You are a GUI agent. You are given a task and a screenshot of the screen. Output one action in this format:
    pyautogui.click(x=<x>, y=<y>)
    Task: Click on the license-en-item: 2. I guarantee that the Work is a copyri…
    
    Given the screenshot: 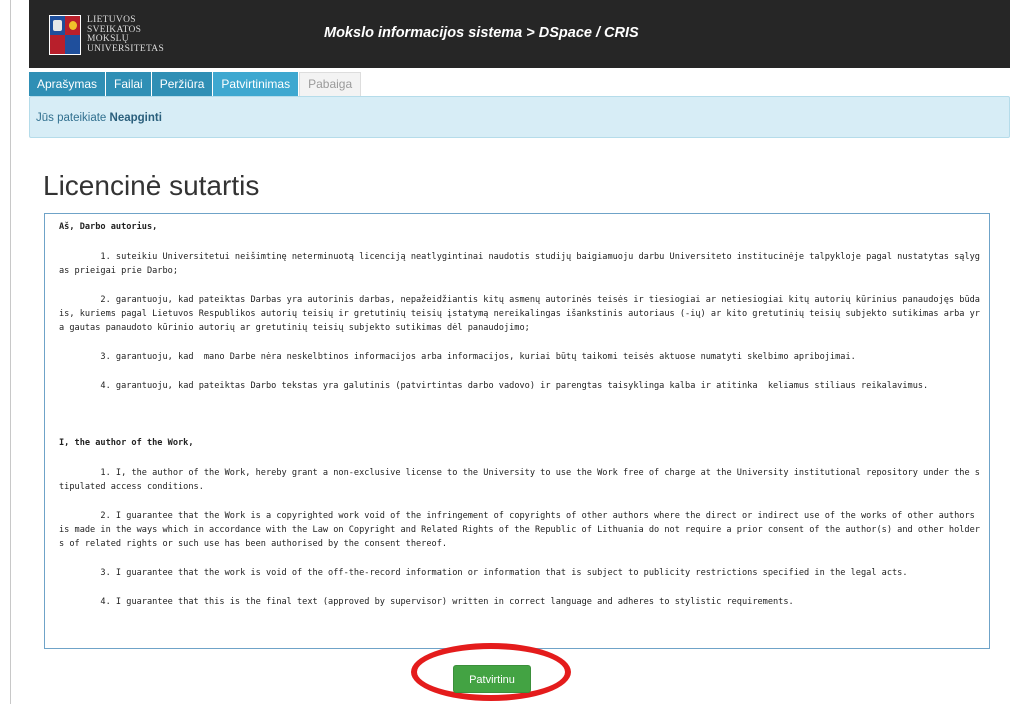 What is the action you would take?
    pyautogui.click(x=519, y=530)
    